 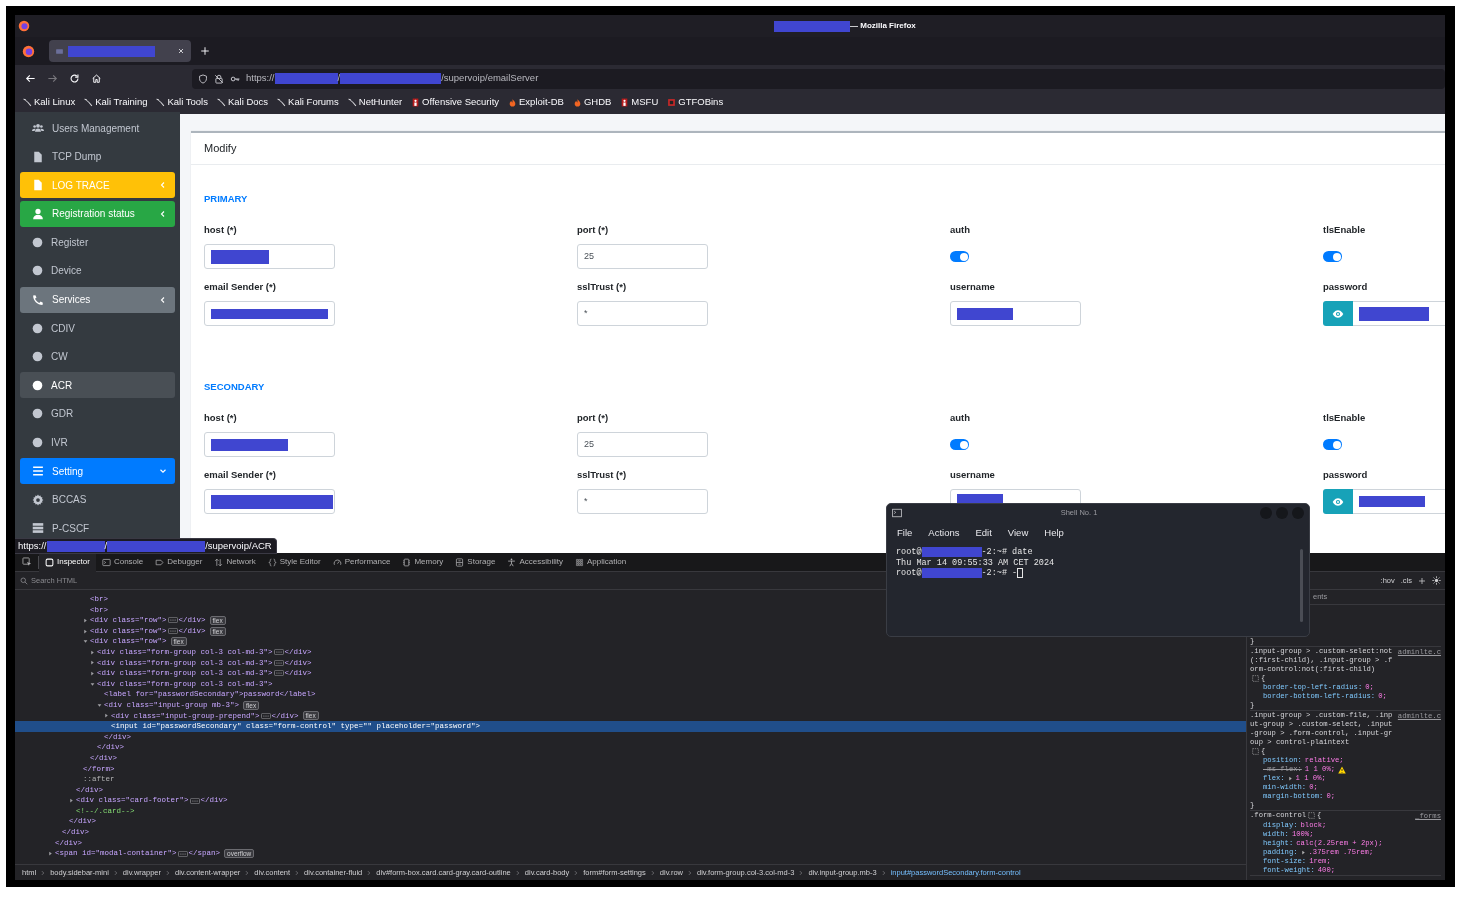 What do you see at coordinates (423, 562) in the screenshot?
I see `devtools-tab: Memory` at bounding box center [423, 562].